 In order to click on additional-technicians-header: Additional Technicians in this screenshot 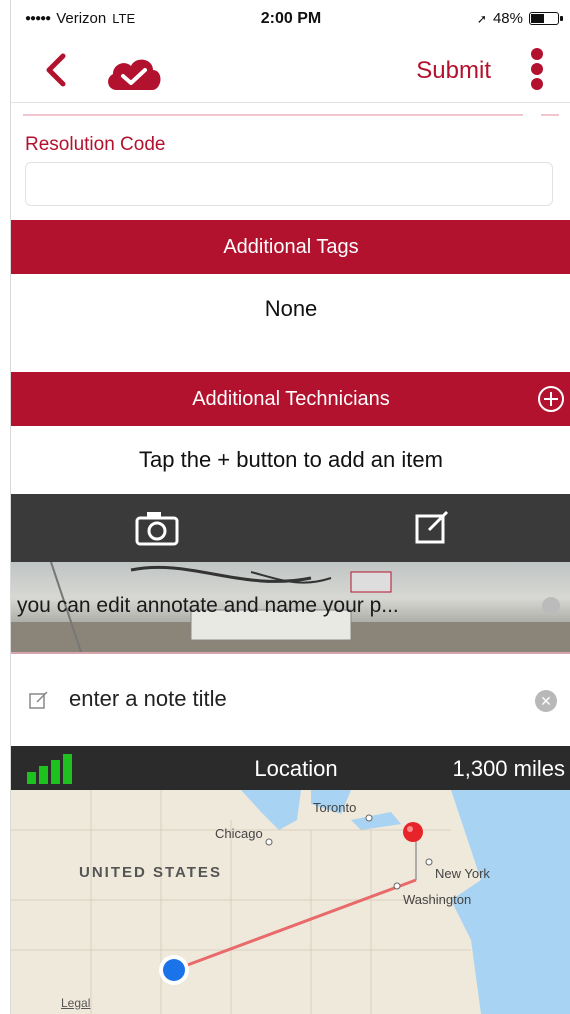, I will do `click(290, 399)`.